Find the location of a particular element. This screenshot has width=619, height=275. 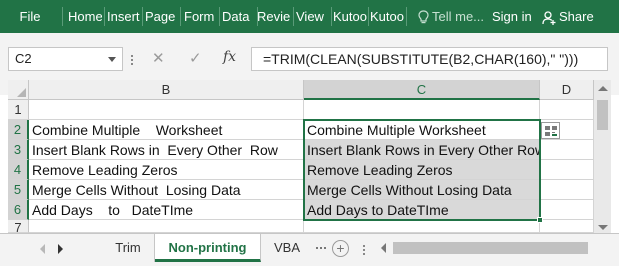

tab-file: File is located at coordinates (30, 16).